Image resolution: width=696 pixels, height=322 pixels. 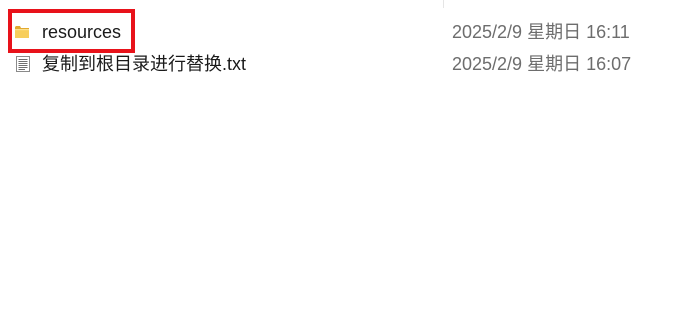 I want to click on file-row-resources: resources 2025/2/9 星期日 16:11, so click(x=348, y=32).